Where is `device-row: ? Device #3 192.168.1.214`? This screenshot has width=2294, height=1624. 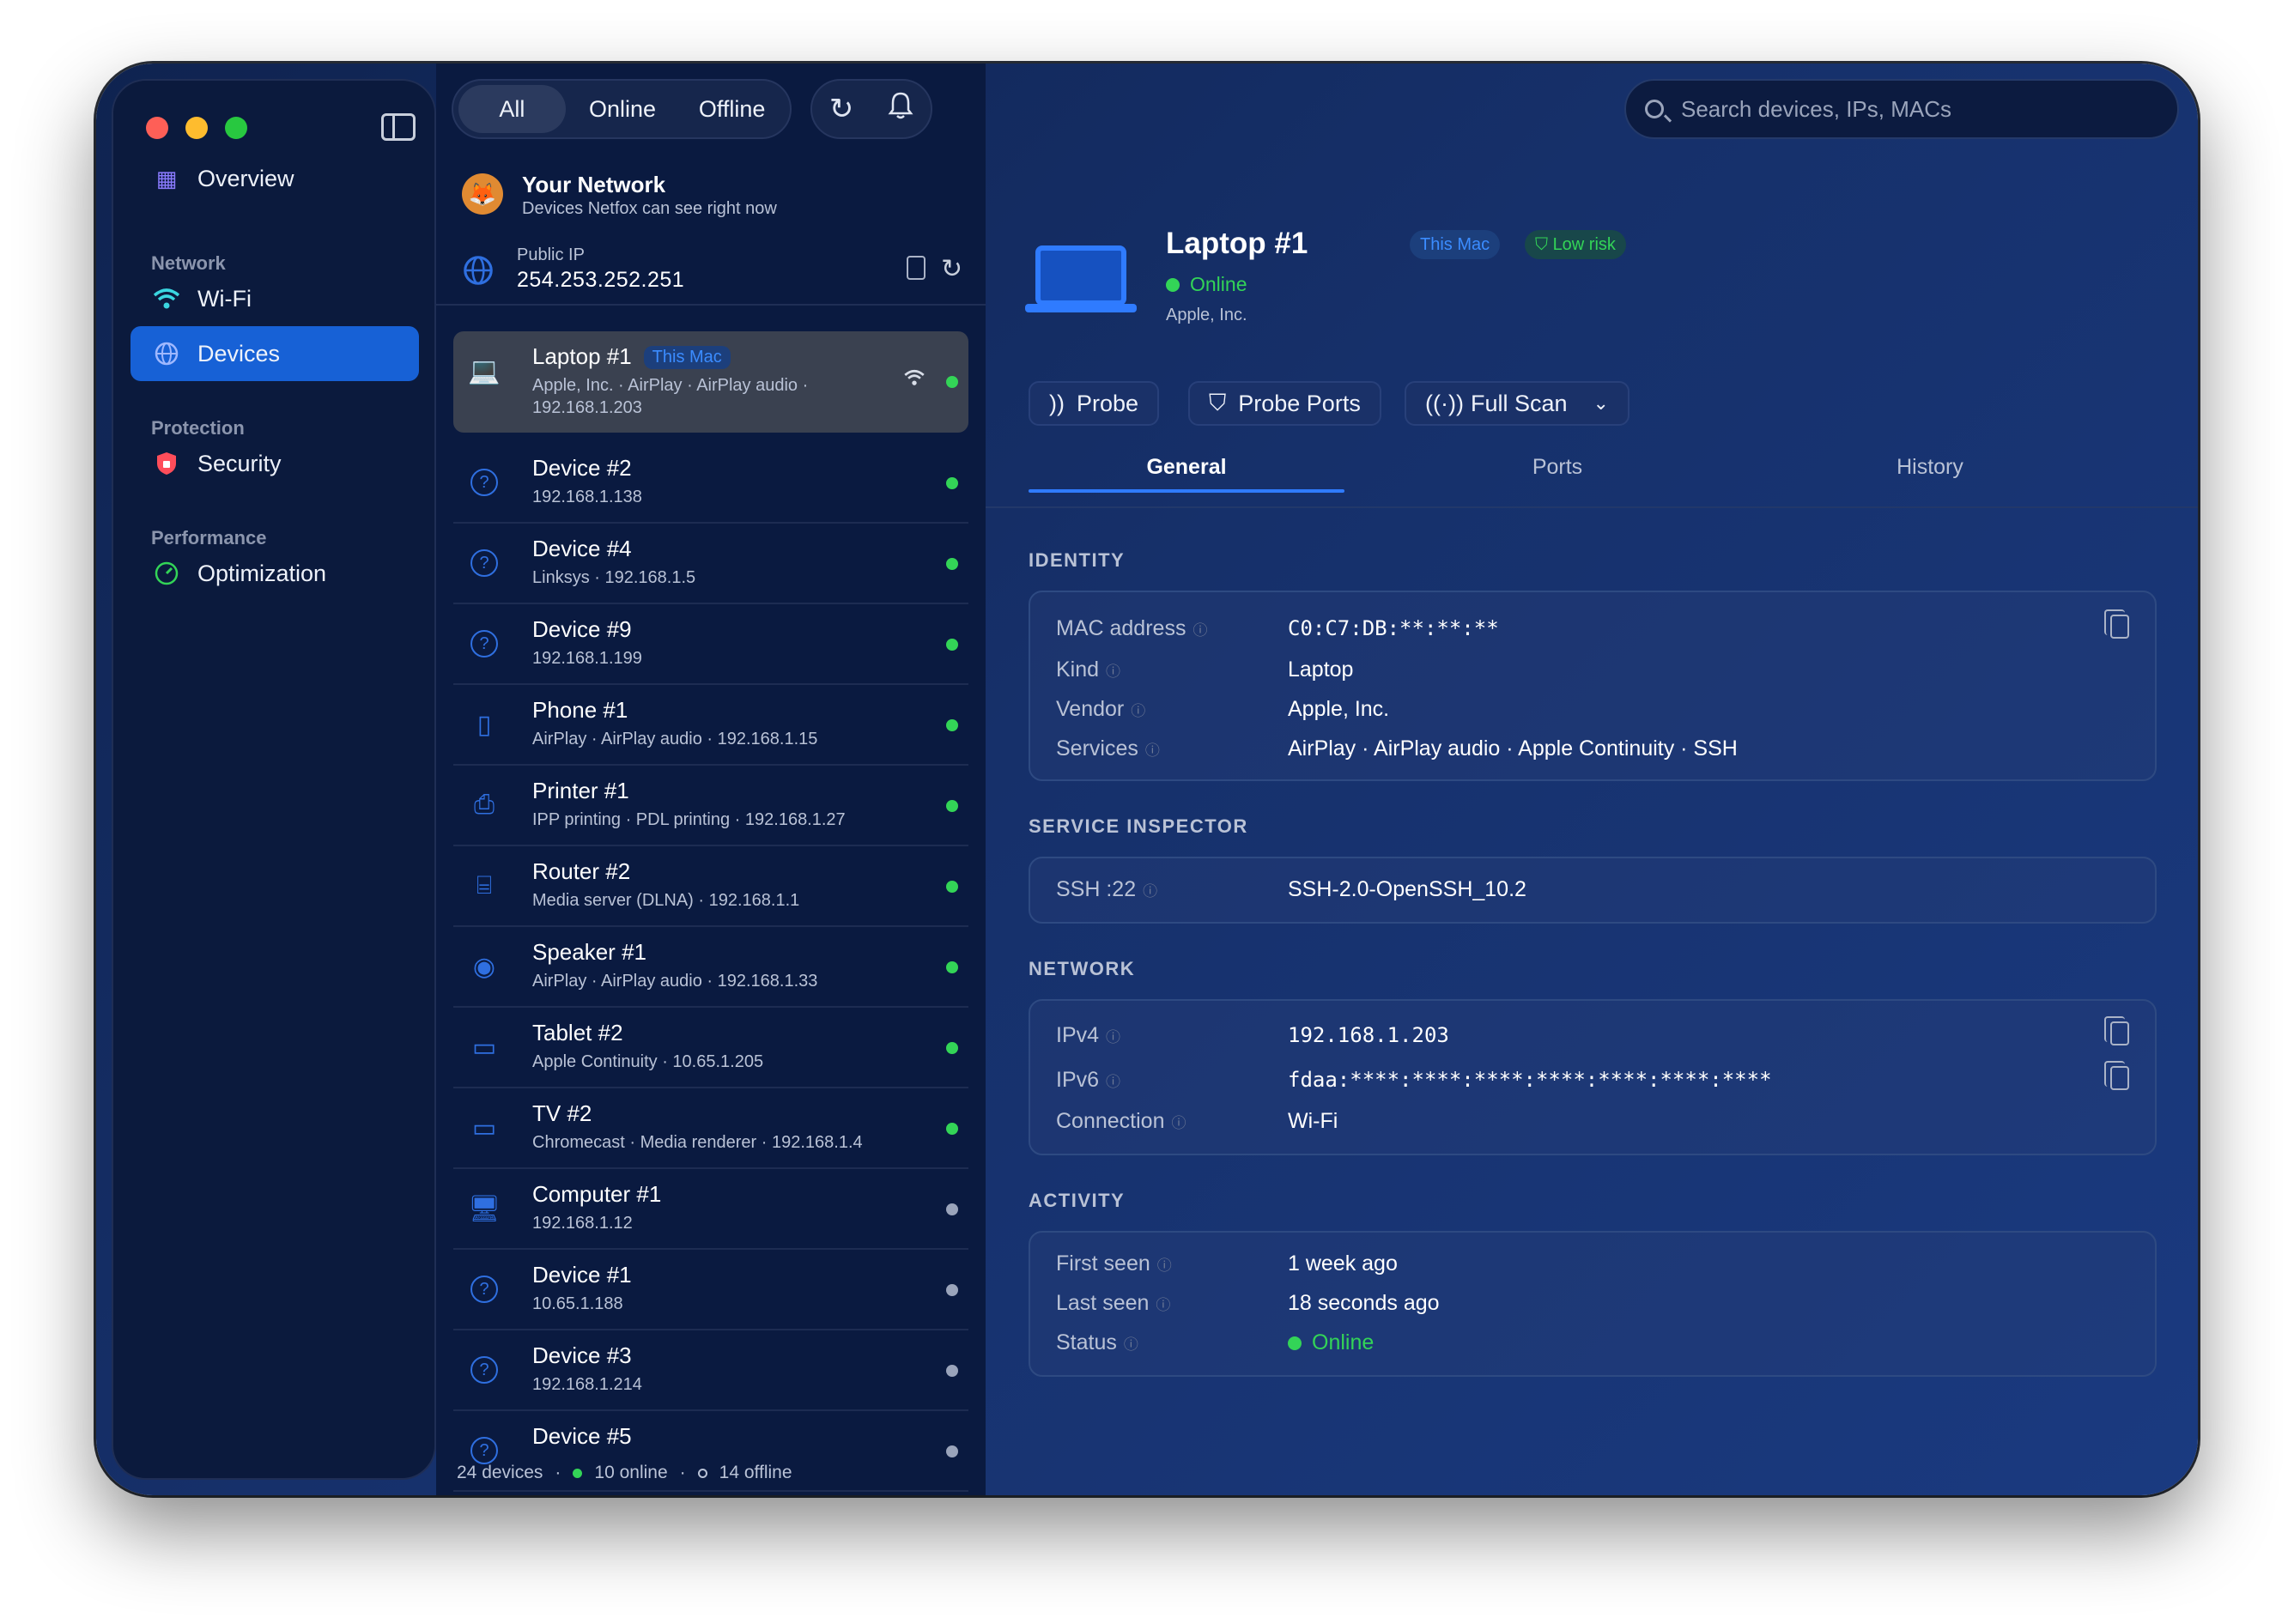 device-row: ? Device #3 192.168.1.214 is located at coordinates (710, 1370).